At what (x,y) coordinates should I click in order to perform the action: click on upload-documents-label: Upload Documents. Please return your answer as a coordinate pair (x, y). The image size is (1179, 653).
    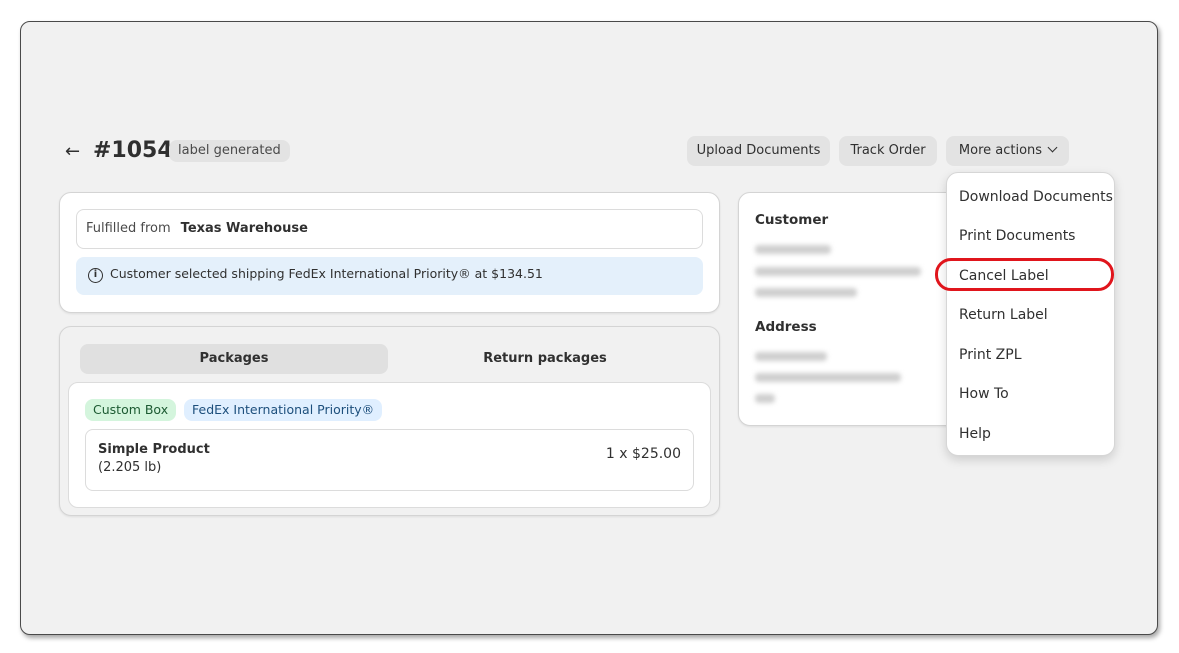
    Looking at the image, I should click on (758, 150).